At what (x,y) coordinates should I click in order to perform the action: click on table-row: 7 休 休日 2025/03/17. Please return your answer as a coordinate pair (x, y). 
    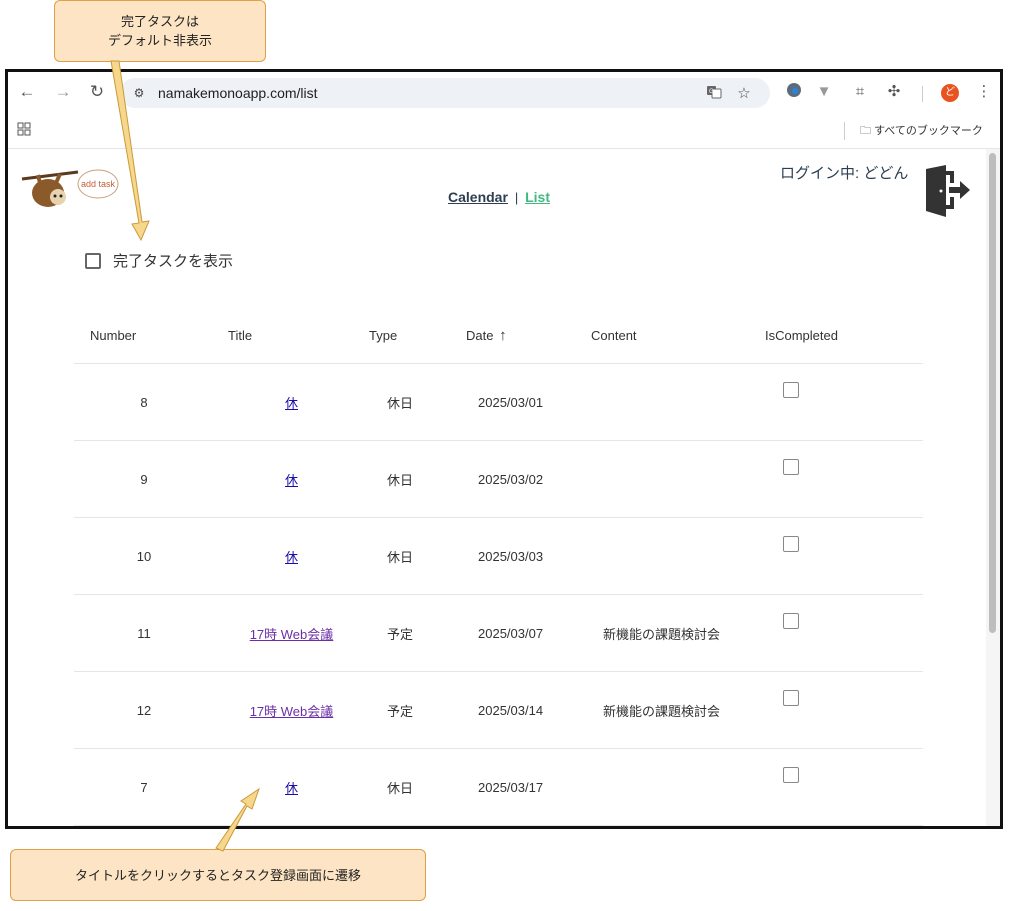
    Looking at the image, I should click on (498, 787).